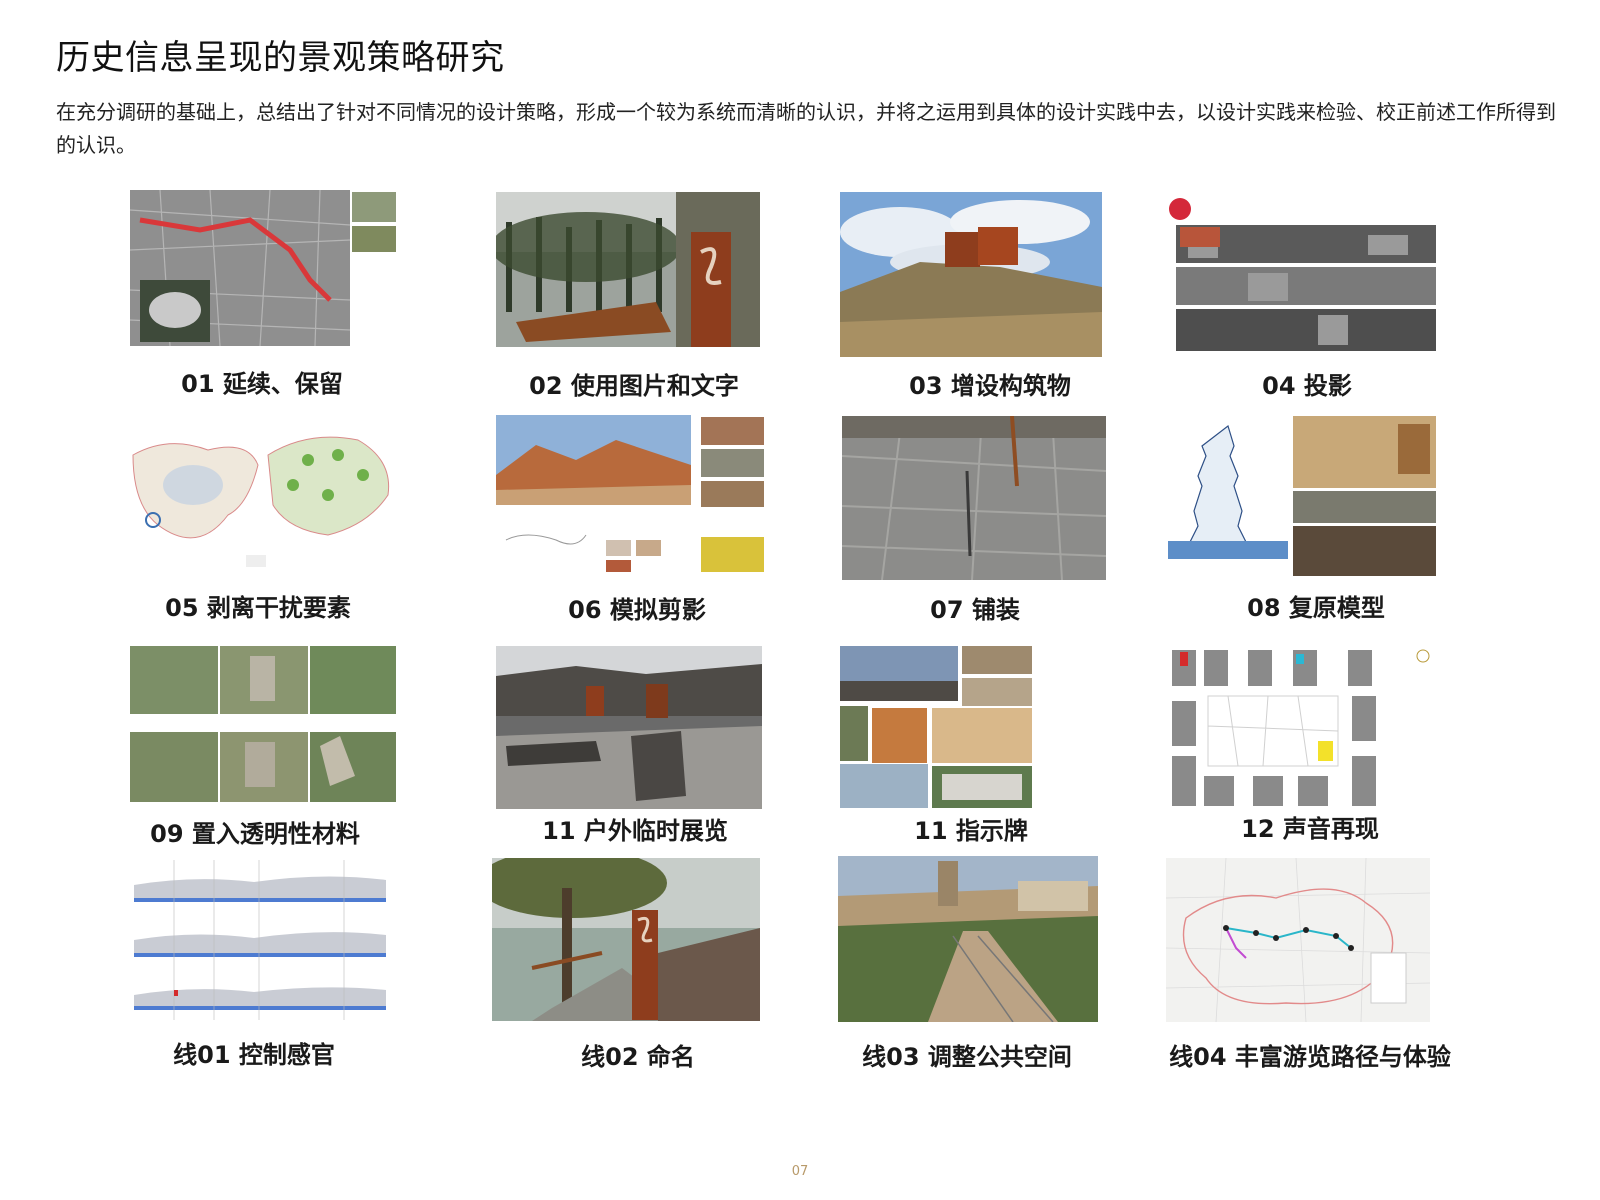 The image size is (1600, 1200). I want to click on strategy-caption-line04: 线04 丰富游览路径与体验, so click(1310, 1057).